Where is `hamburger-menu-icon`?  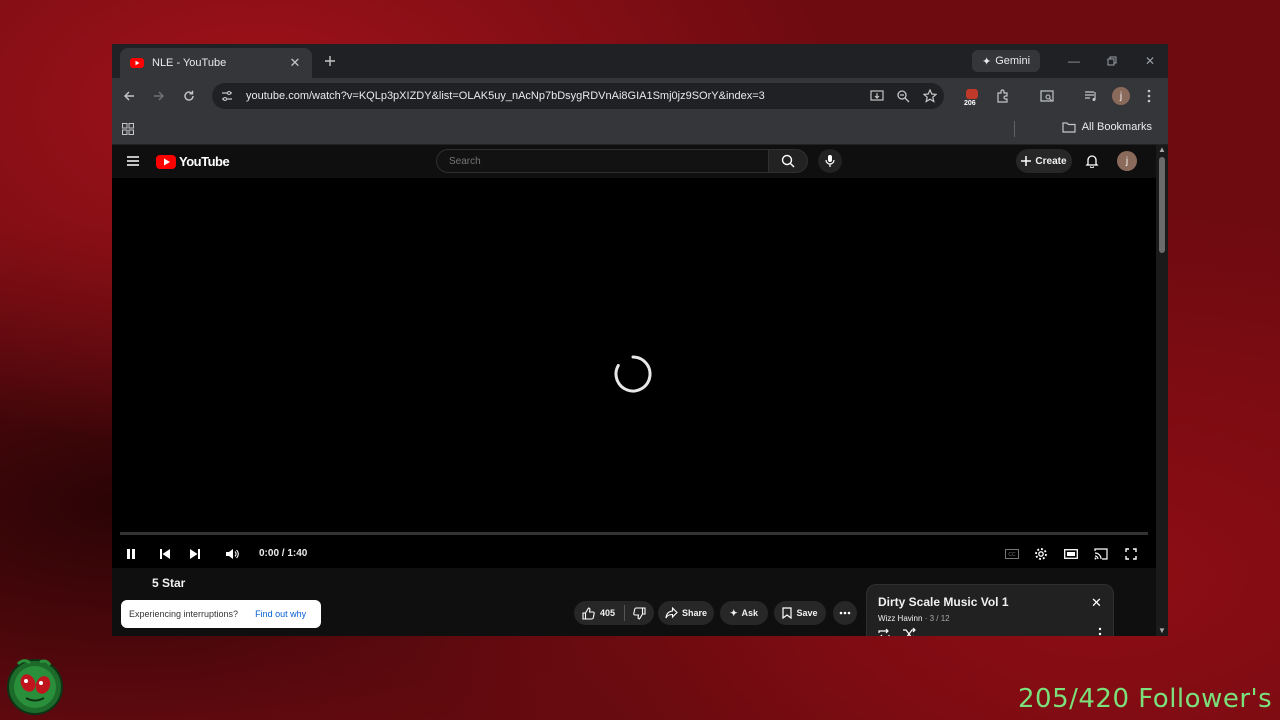 hamburger-menu-icon is located at coordinates (133, 161).